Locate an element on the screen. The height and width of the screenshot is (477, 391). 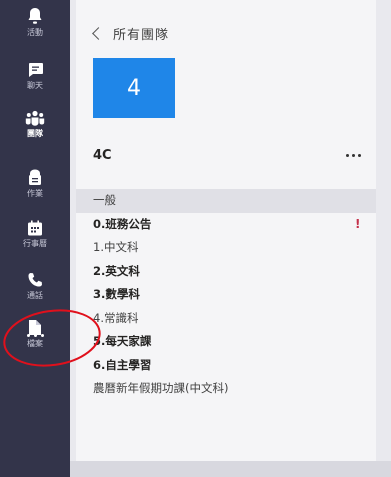
rail-item-activity: 活動 is located at coordinates (35, 31).